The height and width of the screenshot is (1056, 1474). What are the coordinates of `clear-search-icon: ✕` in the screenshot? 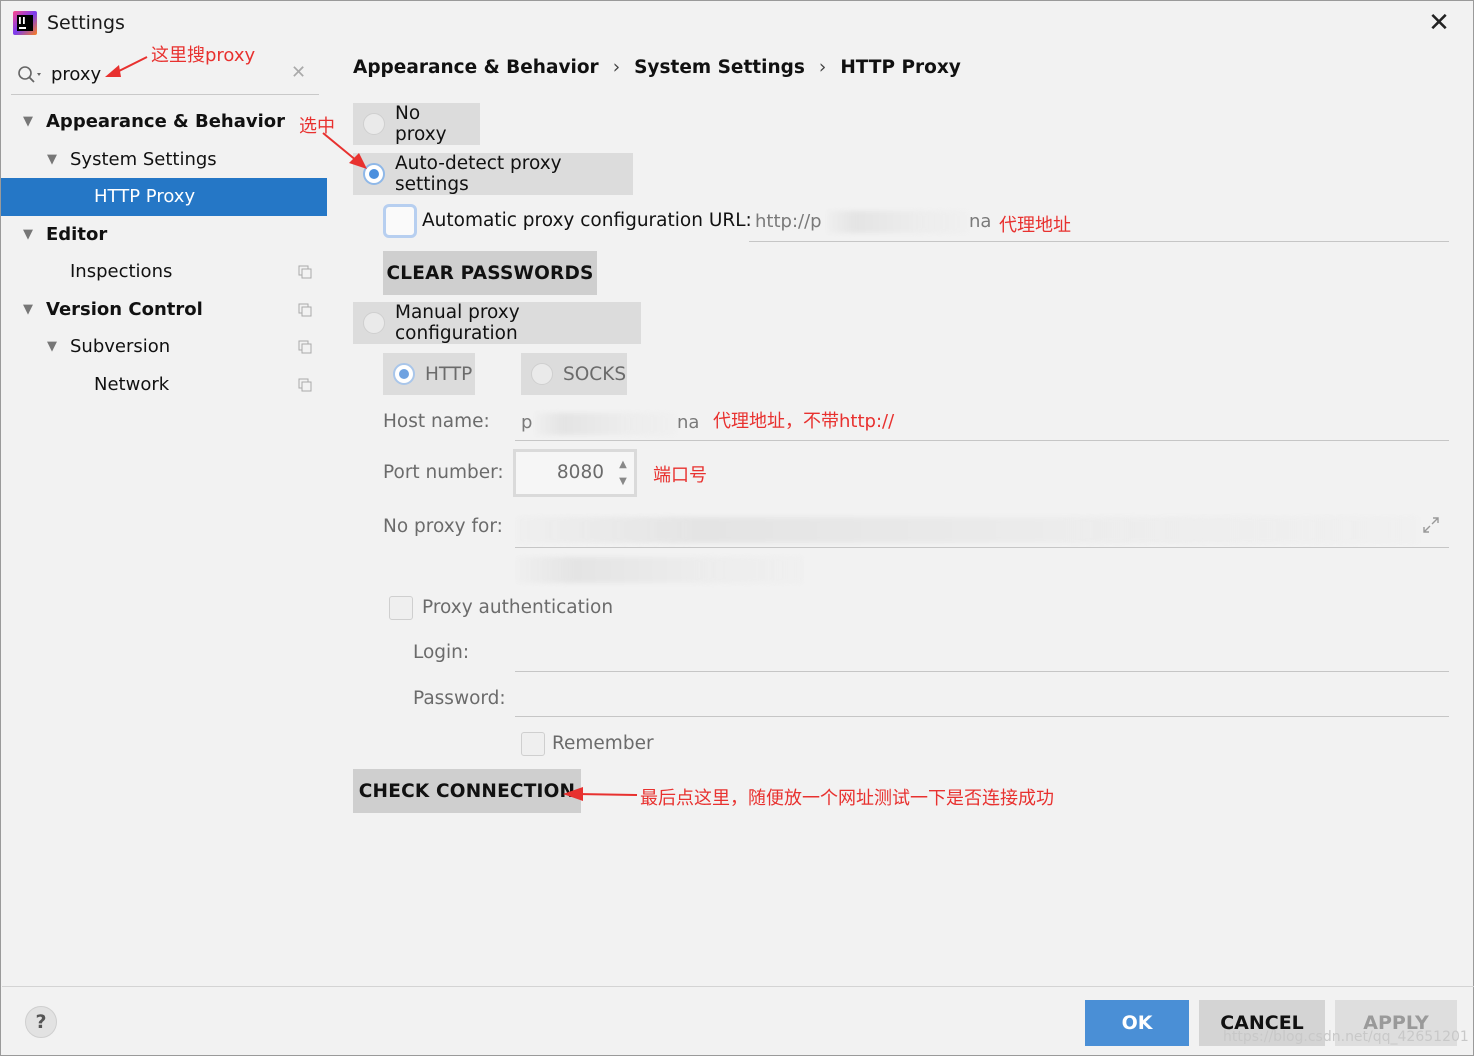 It's located at (298, 72).